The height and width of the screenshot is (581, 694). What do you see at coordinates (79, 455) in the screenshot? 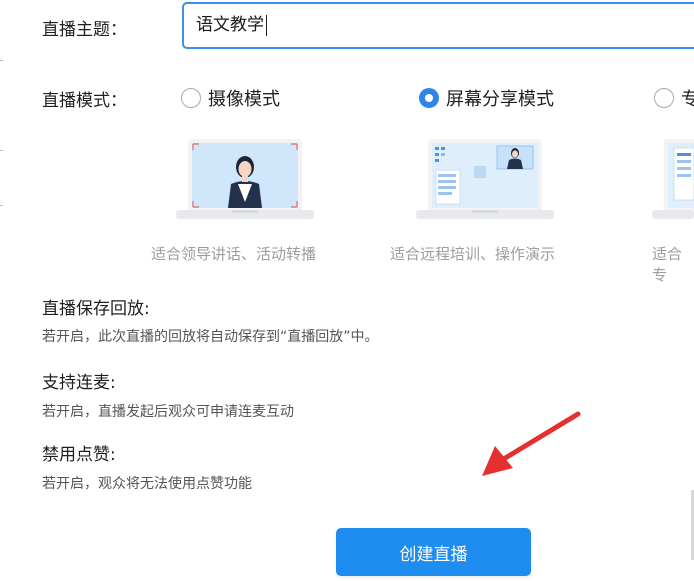
I see `disable-likes-title: 禁用点赞:` at bounding box center [79, 455].